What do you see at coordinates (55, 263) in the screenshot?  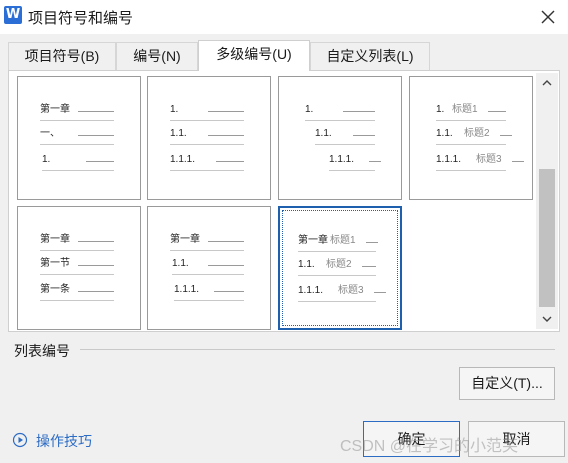 I see `level-label: 第一节` at bounding box center [55, 263].